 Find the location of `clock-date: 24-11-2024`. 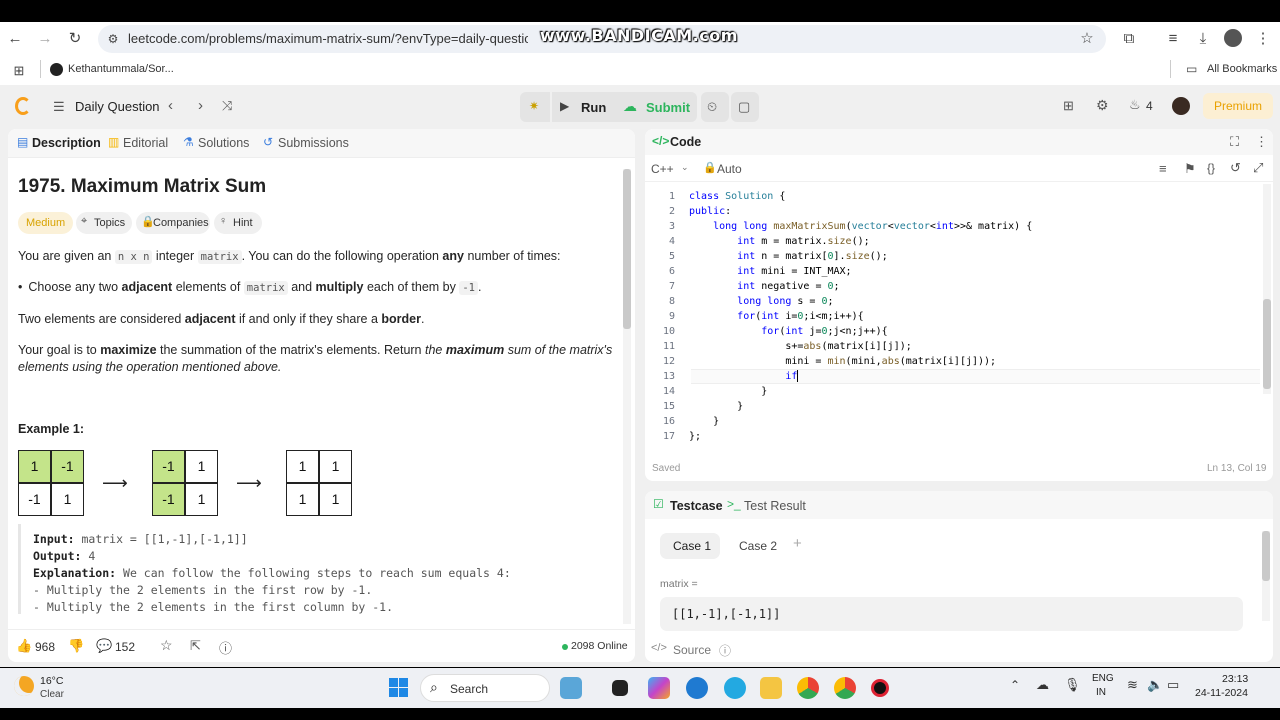

clock-date: 24-11-2024 is located at coordinates (1221, 693).